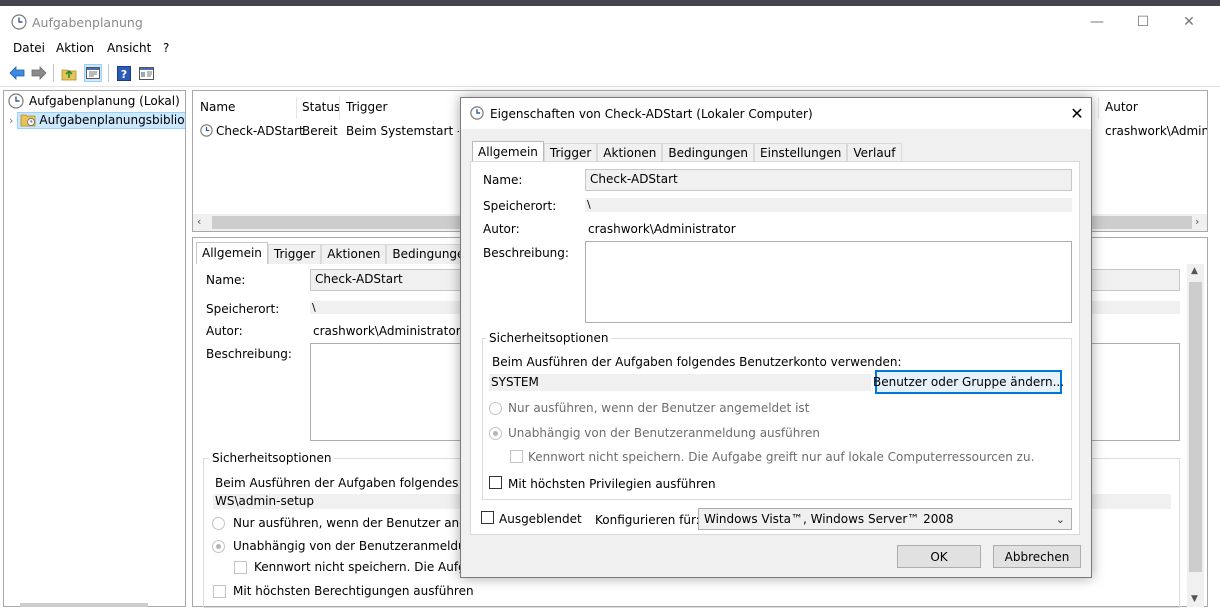 This screenshot has height=608, width=1220. What do you see at coordinates (232, 253) in the screenshot?
I see `tab-allgemein: Allgemein` at bounding box center [232, 253].